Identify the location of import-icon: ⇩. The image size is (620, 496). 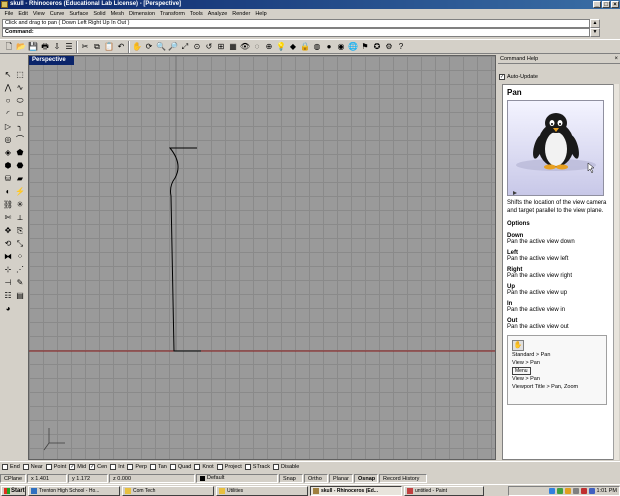
(57, 47).